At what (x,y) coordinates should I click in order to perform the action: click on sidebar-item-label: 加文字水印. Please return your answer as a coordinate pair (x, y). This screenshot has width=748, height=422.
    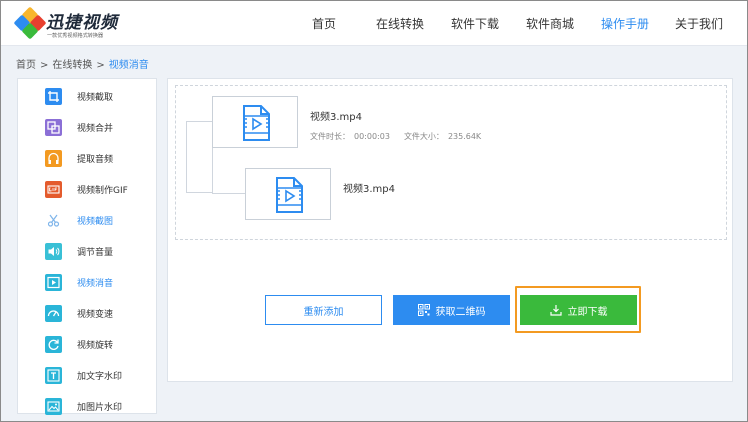
    Looking at the image, I should click on (100, 377).